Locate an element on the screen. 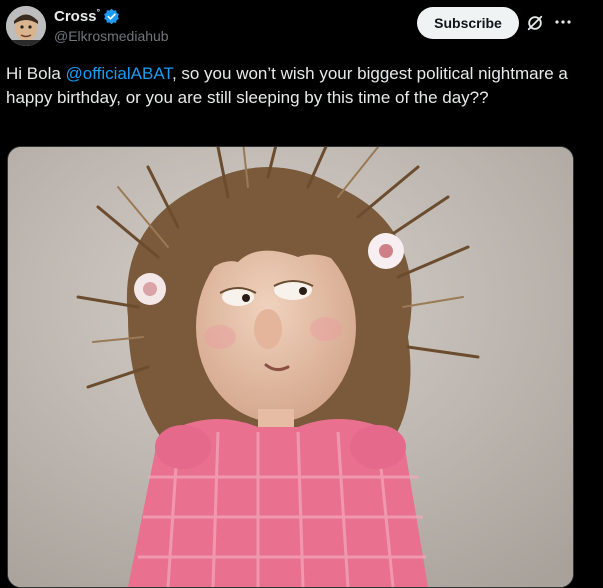  author-name-row: Cross° is located at coordinates (87, 16).